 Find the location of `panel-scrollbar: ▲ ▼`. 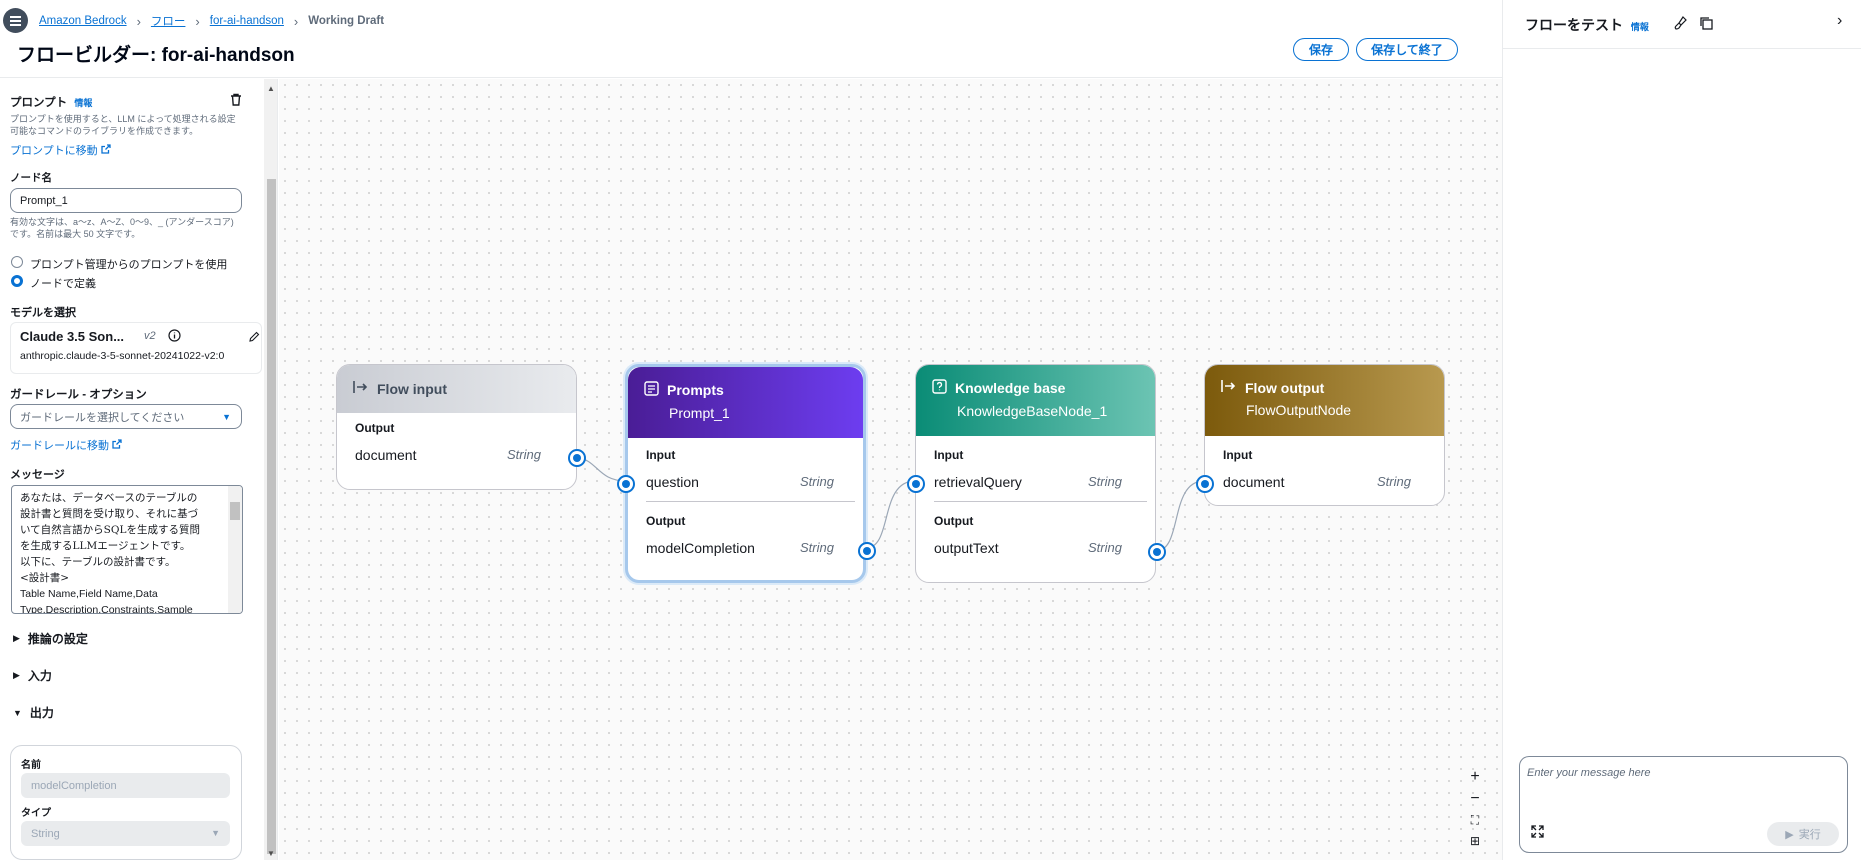

panel-scrollbar: ▲ ▼ is located at coordinates (270, 469).